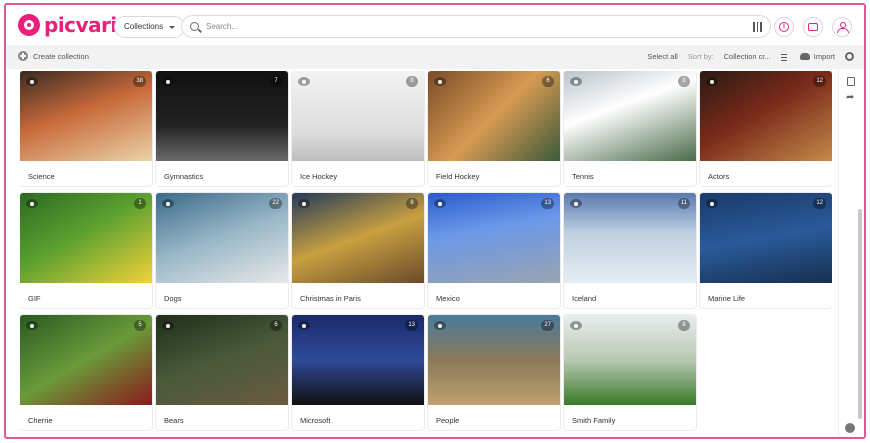 Image resolution: width=870 pixels, height=443 pixels. Describe the element at coordinates (466, 26) in the screenshot. I see `search-input` at that location.